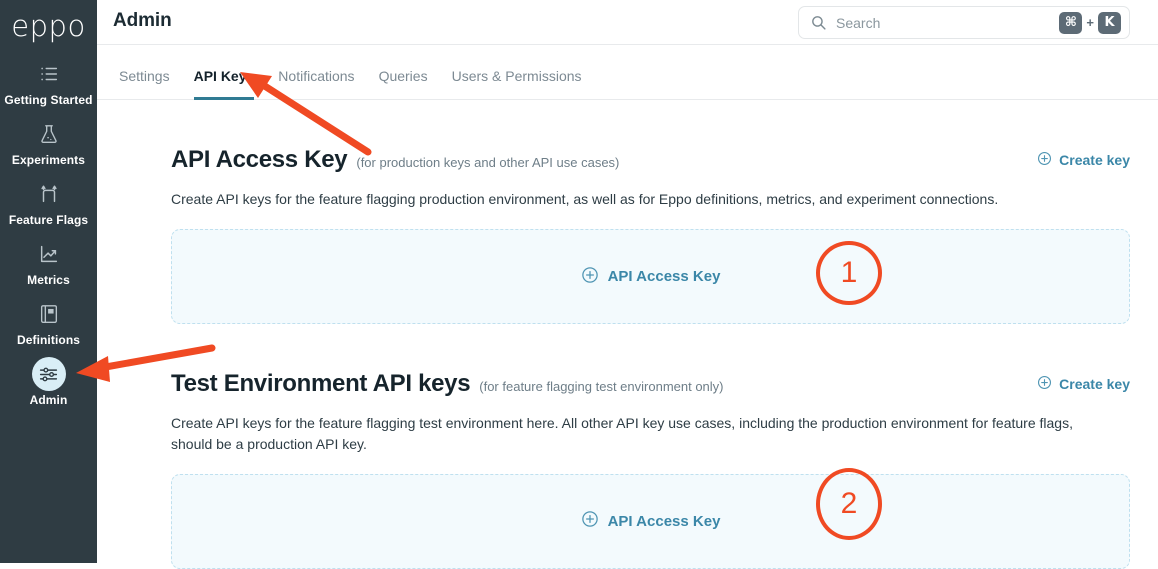 The width and height of the screenshot is (1158, 569). What do you see at coordinates (48, 26) in the screenshot?
I see `eppo-logo: eppo` at bounding box center [48, 26].